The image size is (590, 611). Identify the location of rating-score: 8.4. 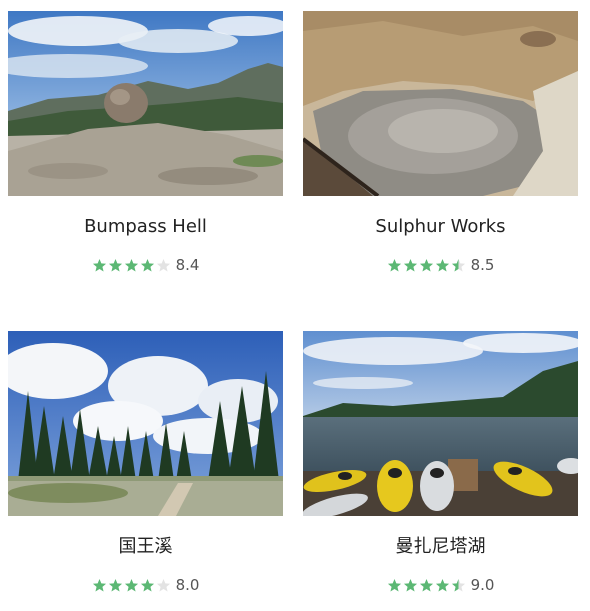
(187, 265).